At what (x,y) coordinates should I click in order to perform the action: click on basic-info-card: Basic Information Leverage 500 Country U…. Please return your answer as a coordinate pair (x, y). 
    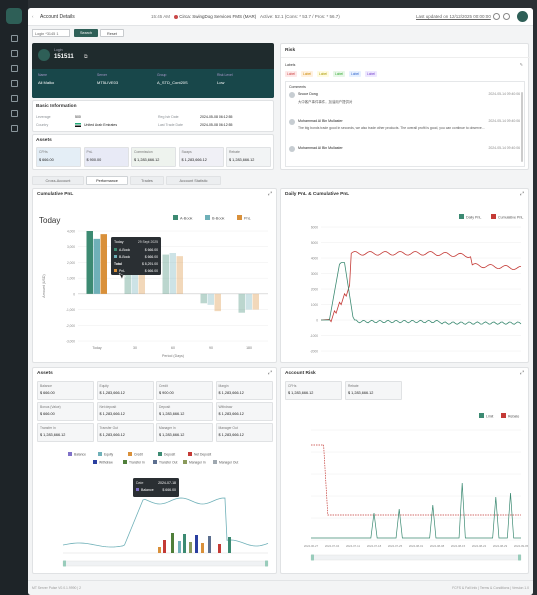
    Looking at the image, I should click on (153, 116).